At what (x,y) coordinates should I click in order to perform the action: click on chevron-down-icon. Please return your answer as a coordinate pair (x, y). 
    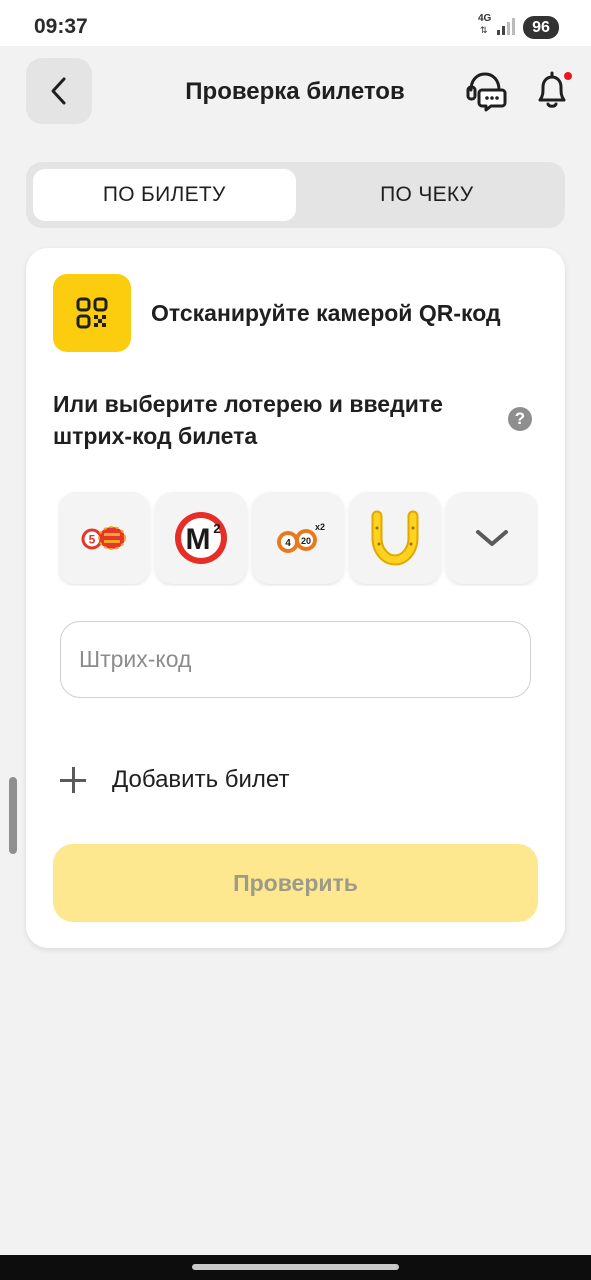
    Looking at the image, I should click on (492, 538).